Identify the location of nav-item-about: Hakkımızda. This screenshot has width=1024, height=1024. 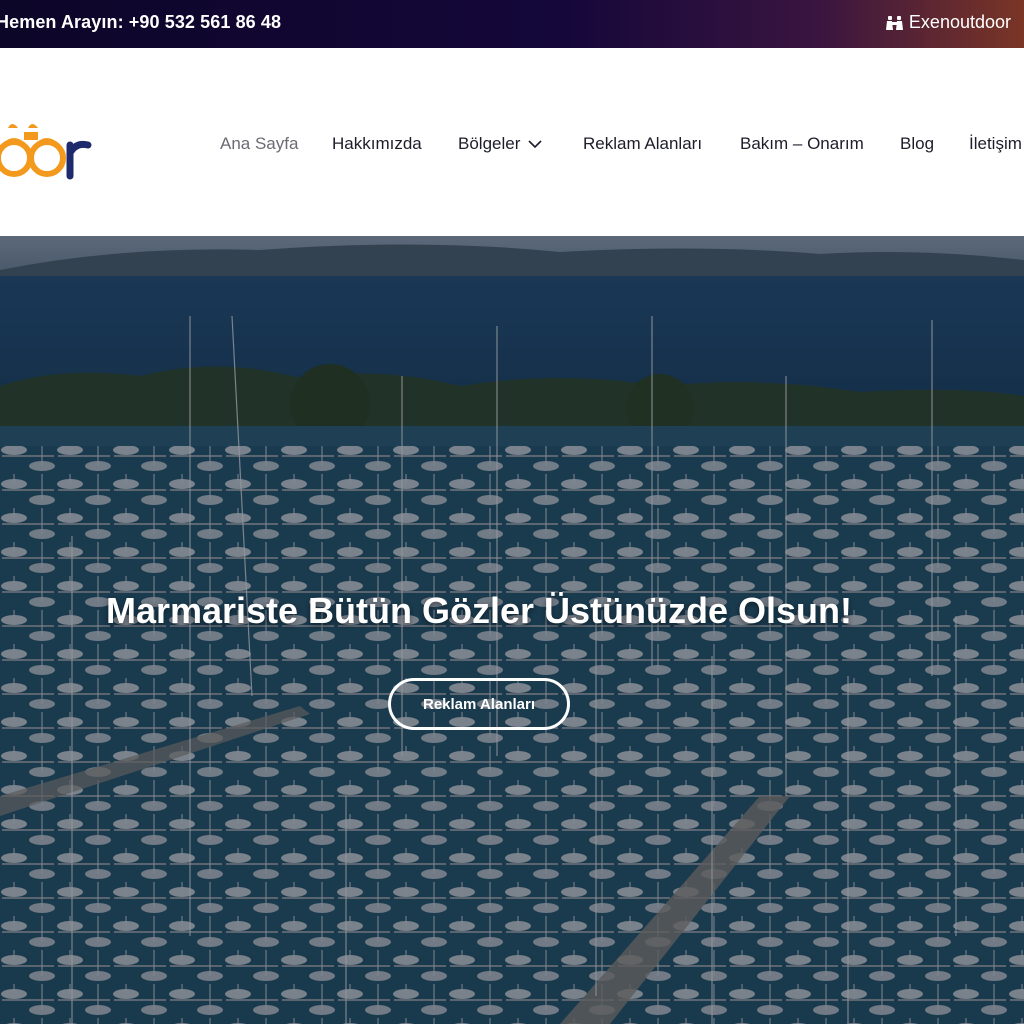
(377, 144).